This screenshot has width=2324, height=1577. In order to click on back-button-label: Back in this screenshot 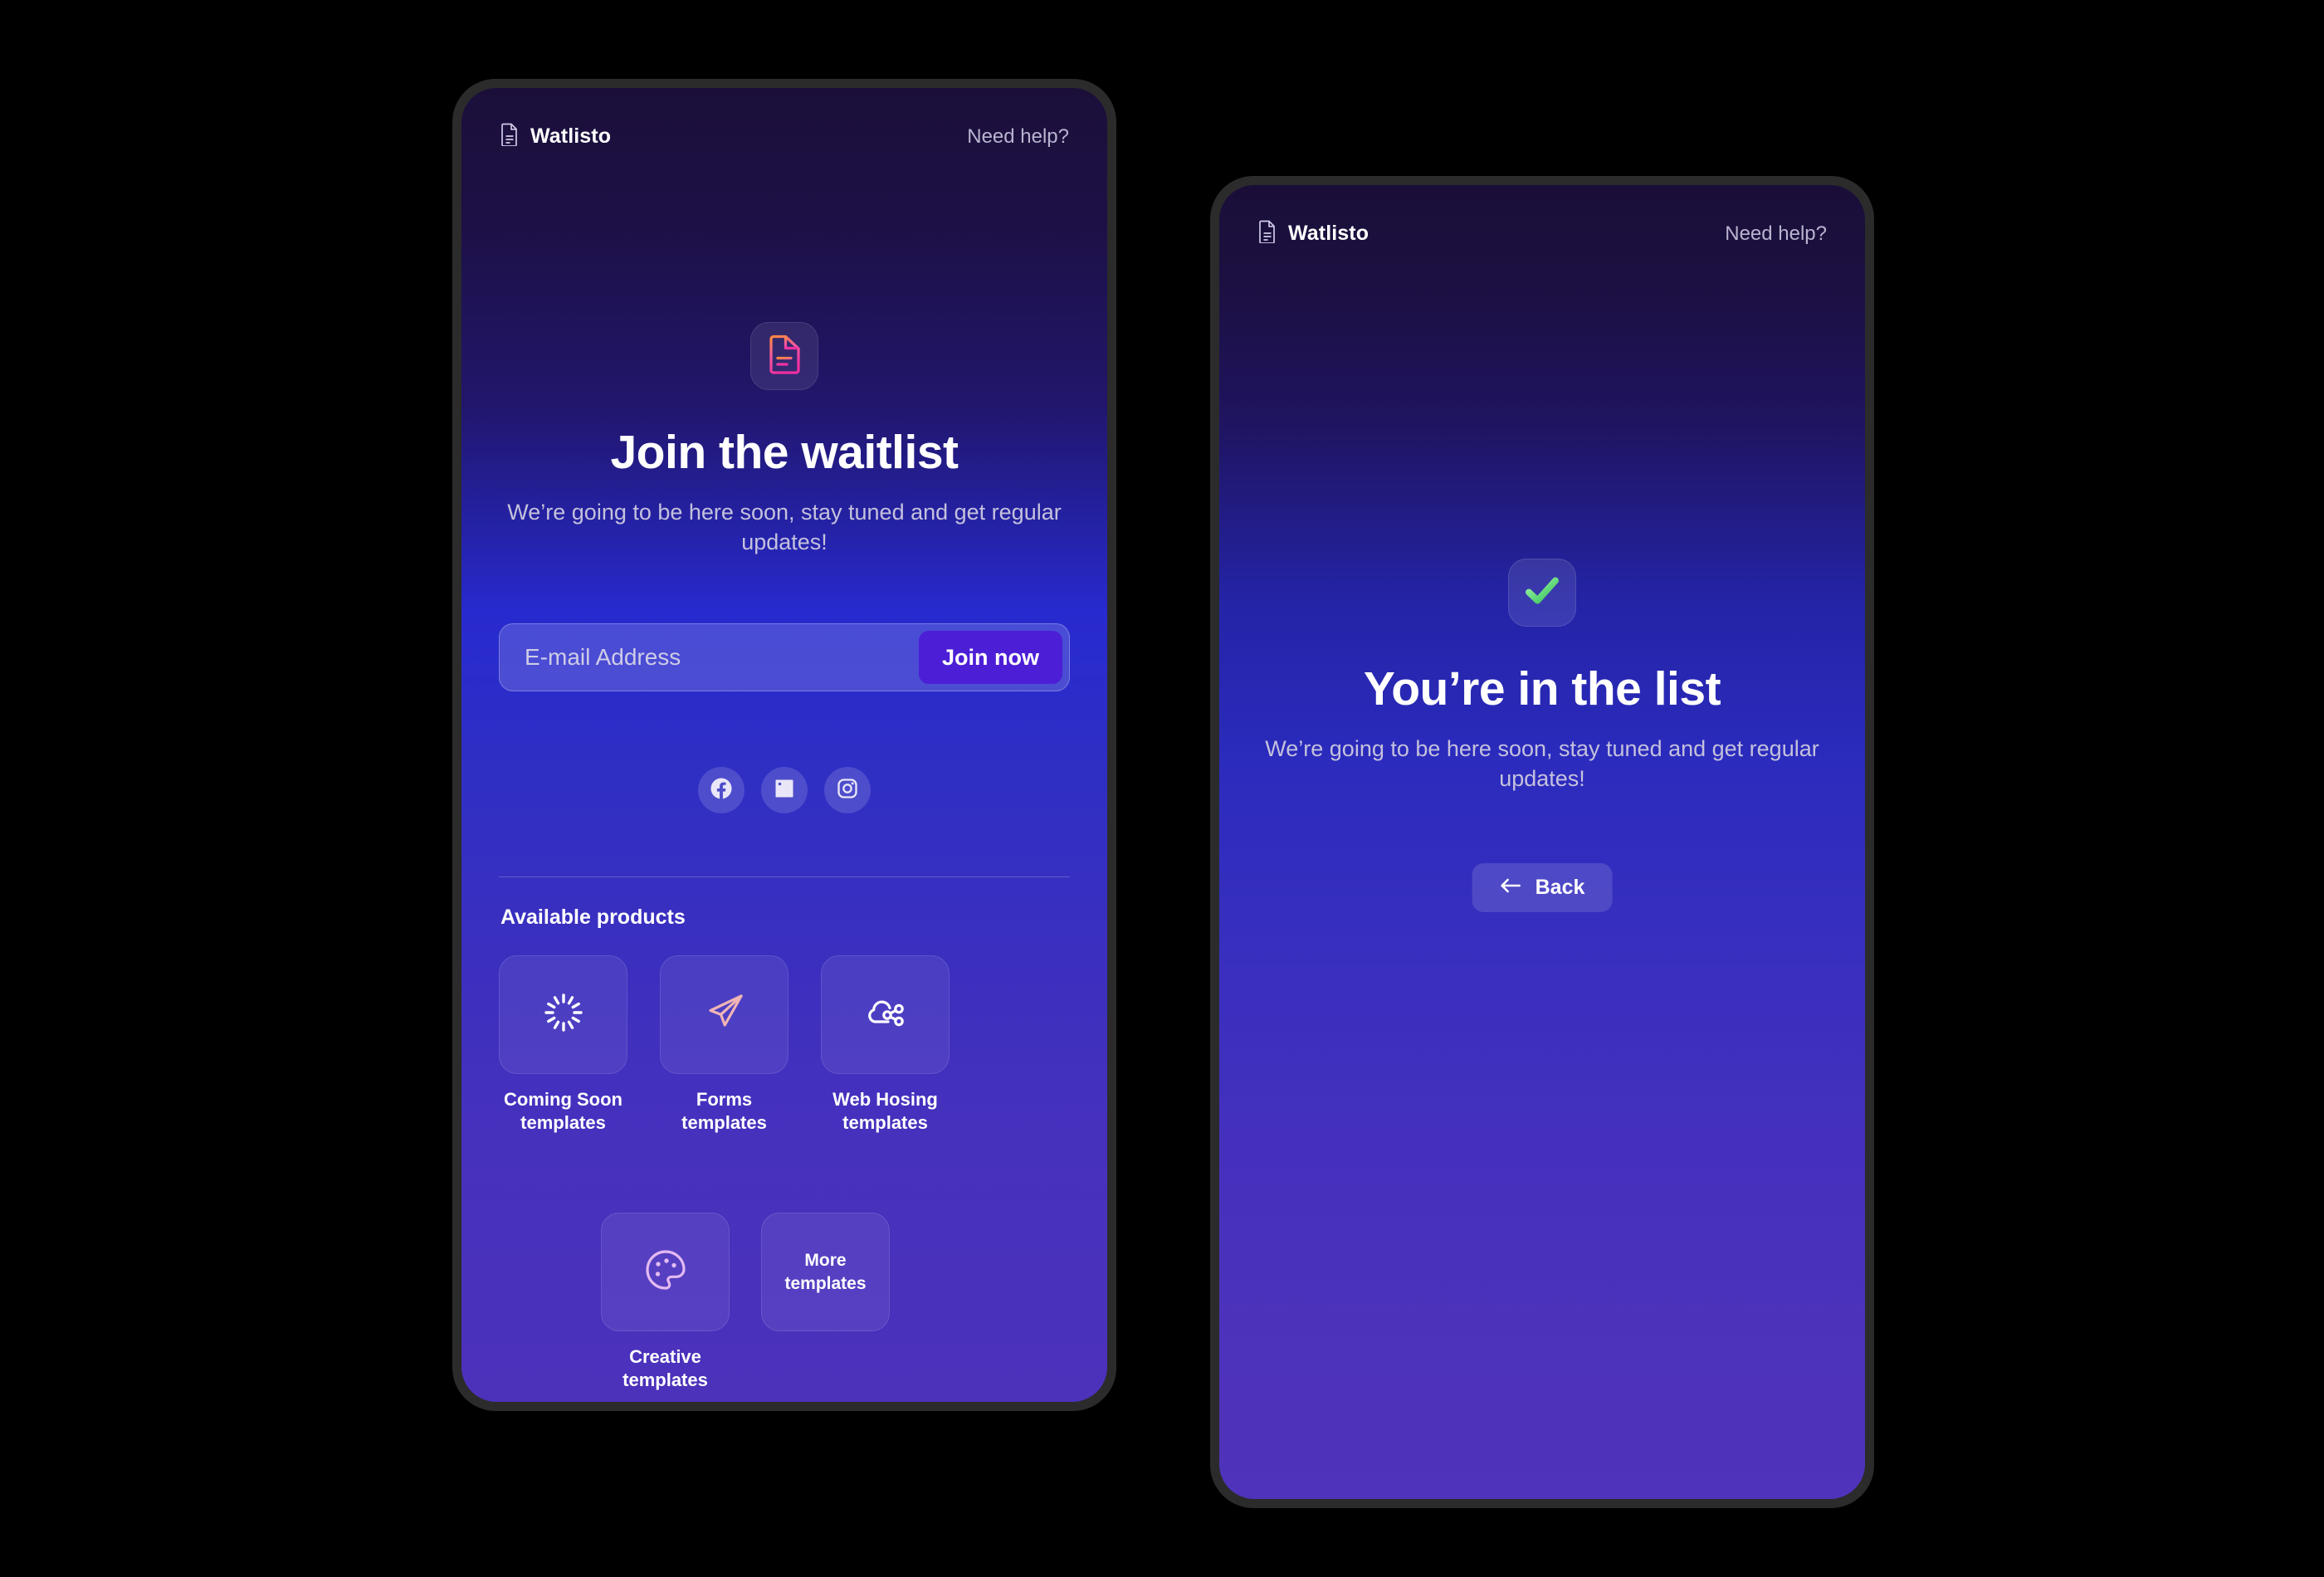, I will do `click(1560, 888)`.